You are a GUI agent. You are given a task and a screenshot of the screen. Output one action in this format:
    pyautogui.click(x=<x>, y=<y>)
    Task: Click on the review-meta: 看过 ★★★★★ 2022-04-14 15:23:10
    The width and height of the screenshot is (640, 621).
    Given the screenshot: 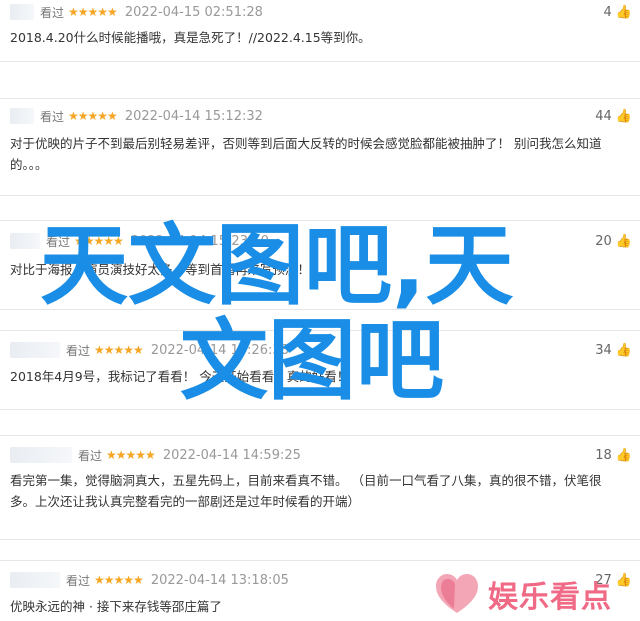 What is the action you would take?
    pyautogui.click(x=139, y=241)
    